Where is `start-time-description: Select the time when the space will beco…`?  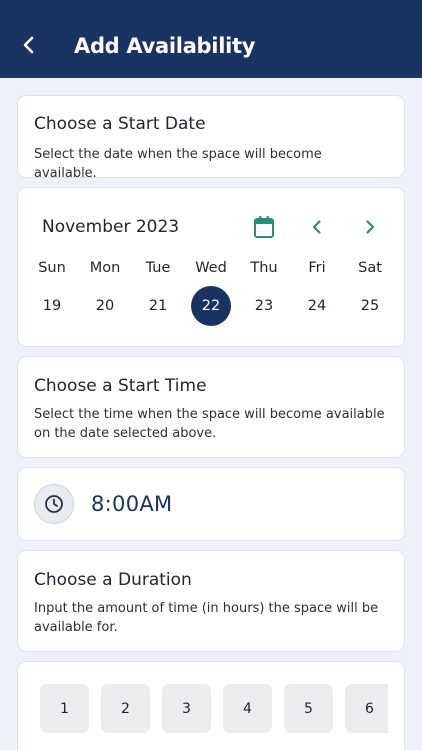
start-time-description: Select the time when the space will beco… is located at coordinates (209, 424).